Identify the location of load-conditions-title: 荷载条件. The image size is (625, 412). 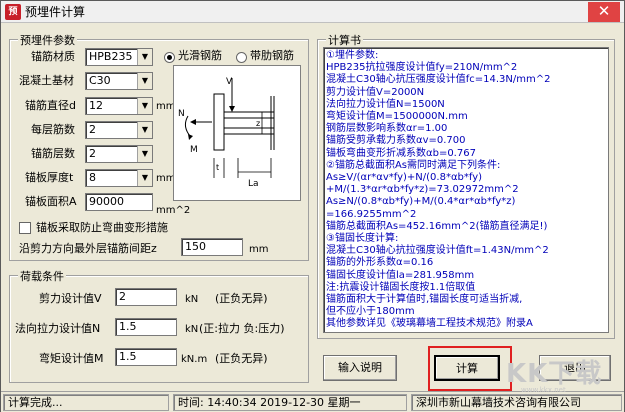
(42, 276).